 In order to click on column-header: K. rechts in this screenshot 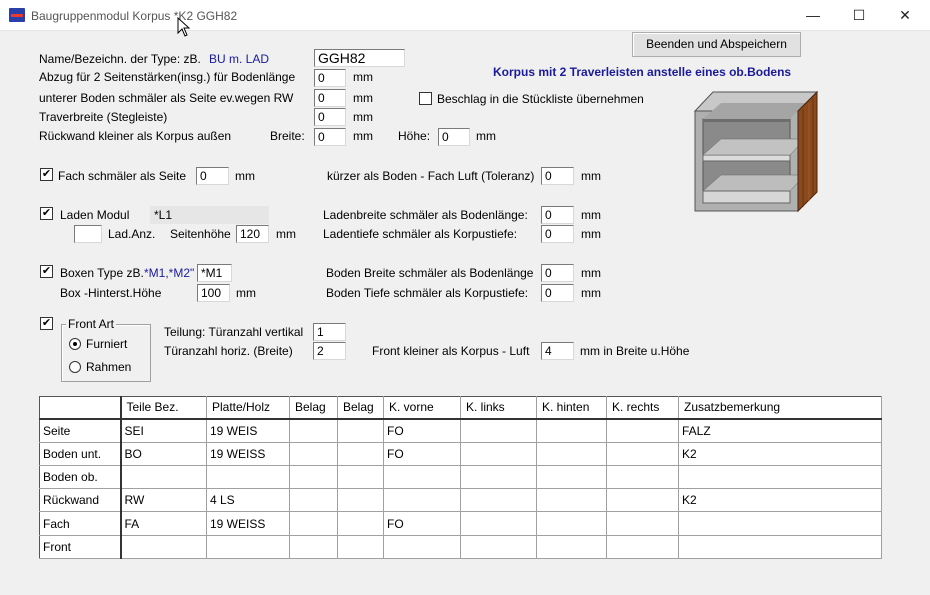, I will do `click(642, 408)`.